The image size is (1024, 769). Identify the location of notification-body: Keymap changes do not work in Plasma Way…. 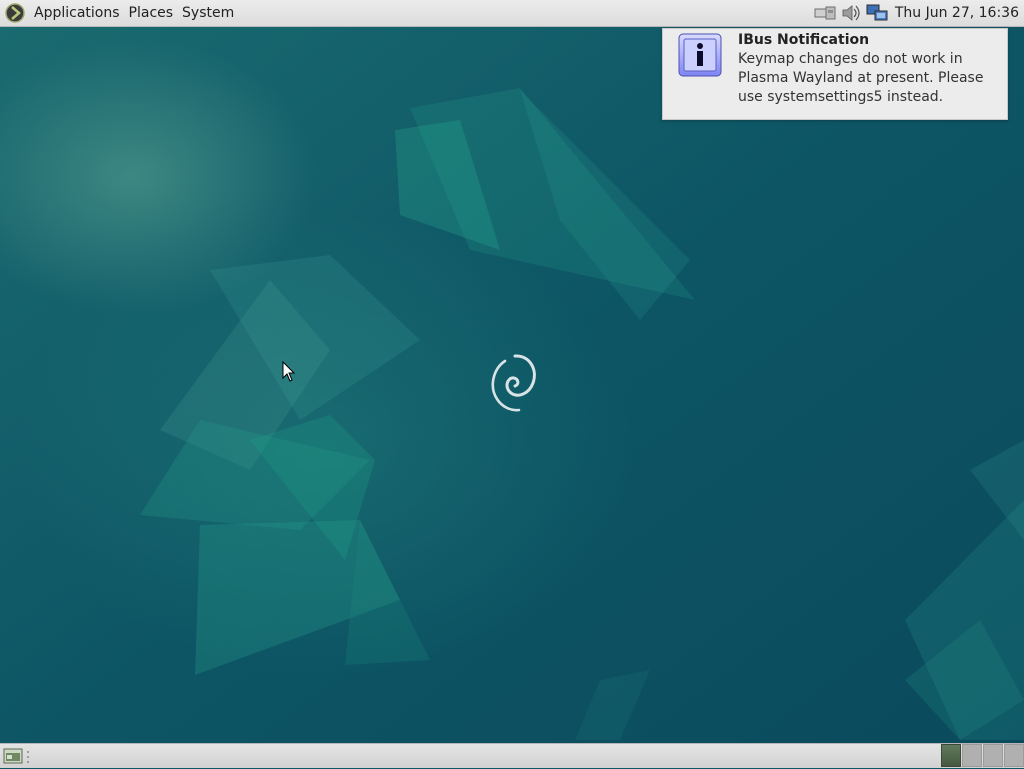
(861, 78).